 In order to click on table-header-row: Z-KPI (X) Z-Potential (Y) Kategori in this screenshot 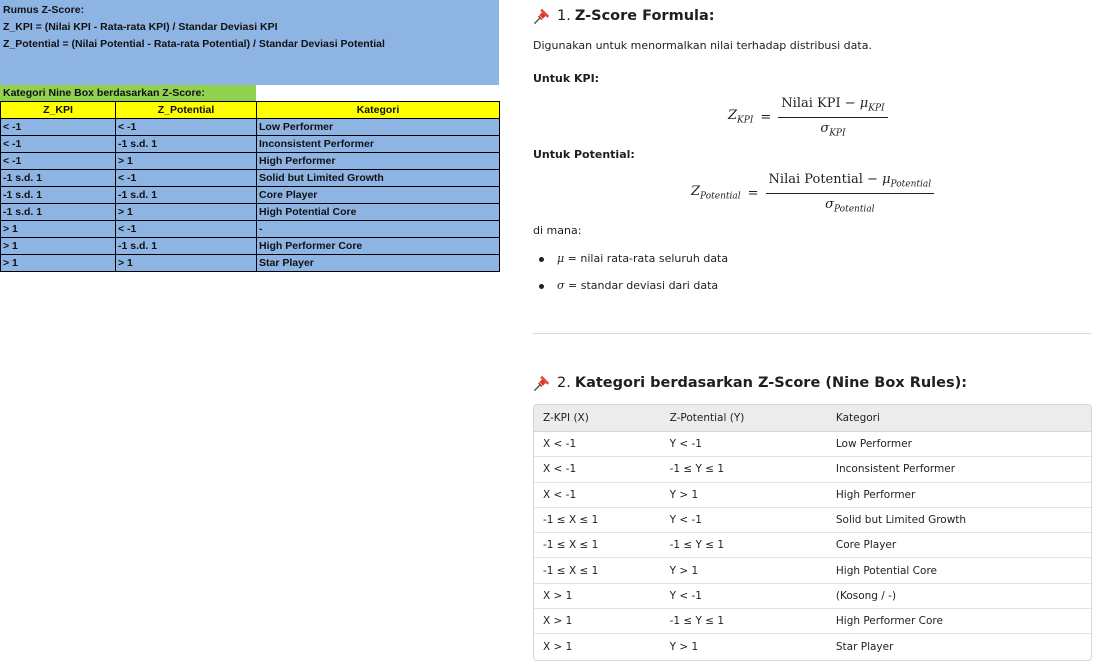, I will do `click(812, 418)`.